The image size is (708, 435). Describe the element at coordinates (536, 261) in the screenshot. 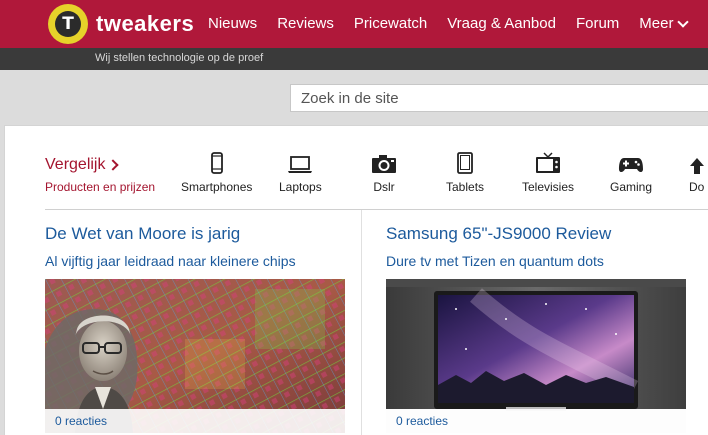

I see `article-subtitle: Dure tv met Tizen en quantum dots` at that location.